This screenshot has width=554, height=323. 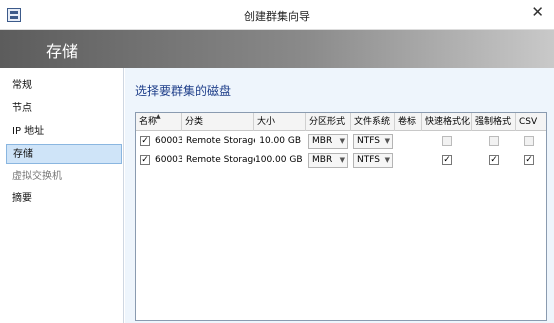 What do you see at coordinates (531, 122) in the screenshot?
I see `column-header-csv: CSV` at bounding box center [531, 122].